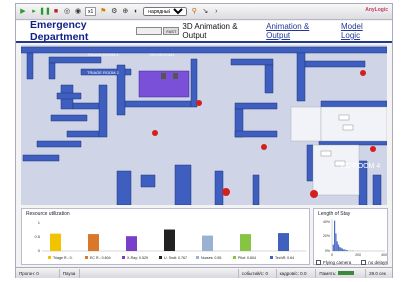 This screenshot has width=408, height=282. Describe the element at coordinates (355, 238) in the screenshot. I see `length-of-stay-chart: 40% 20% 0% 0 200 400` at that location.